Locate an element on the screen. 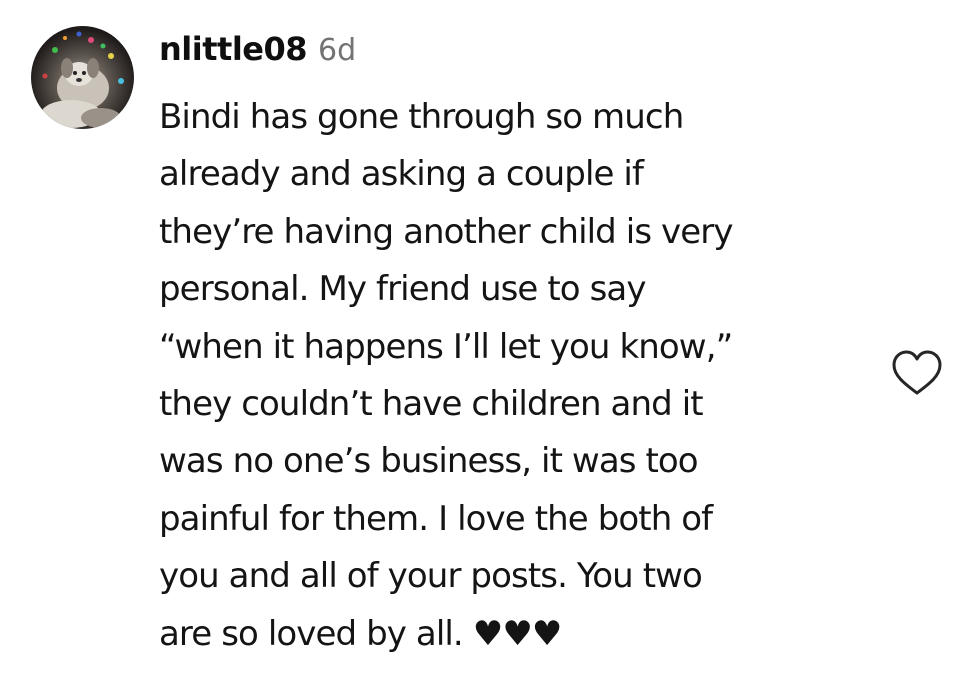  like-comment-button is located at coordinates (917, 373).